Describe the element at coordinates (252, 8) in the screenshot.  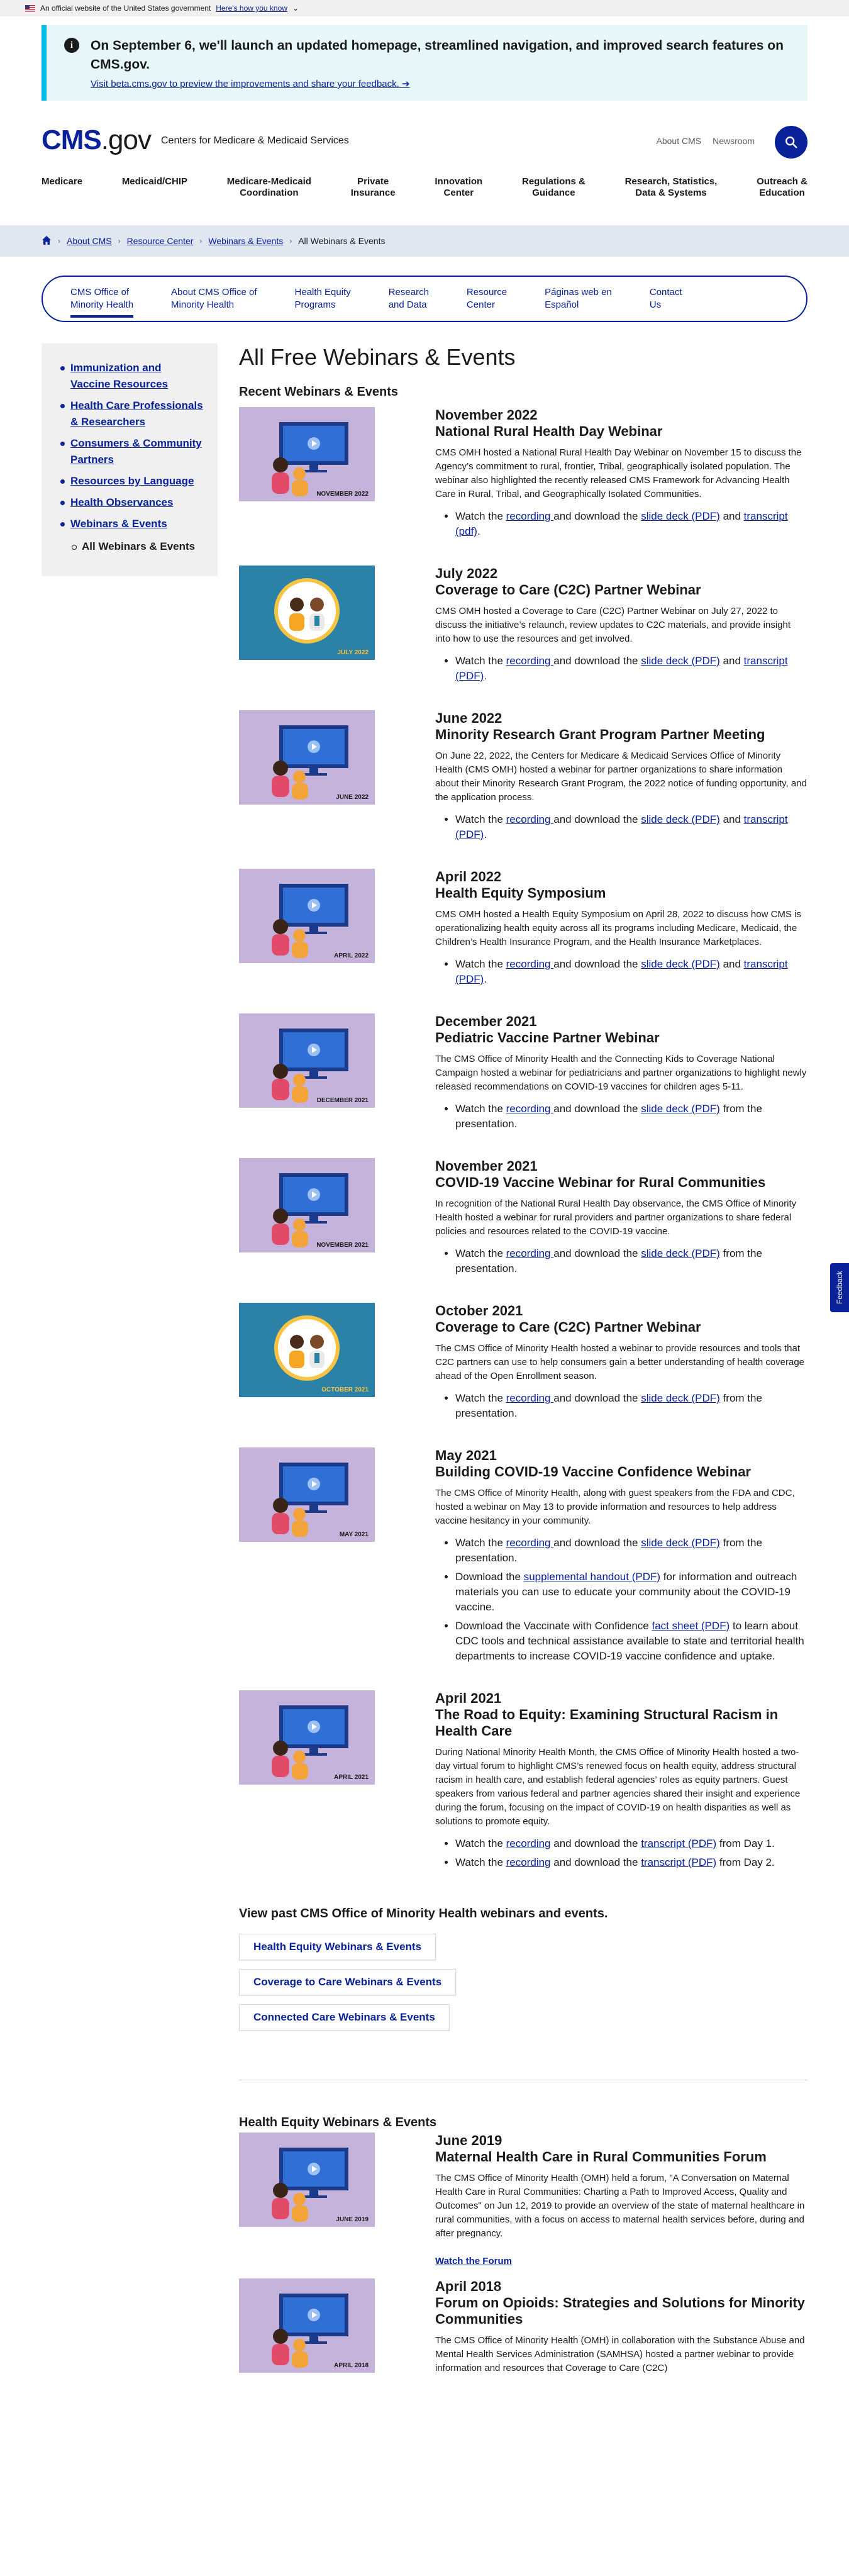
I see `heres-how-link: Here's how you know` at that location.